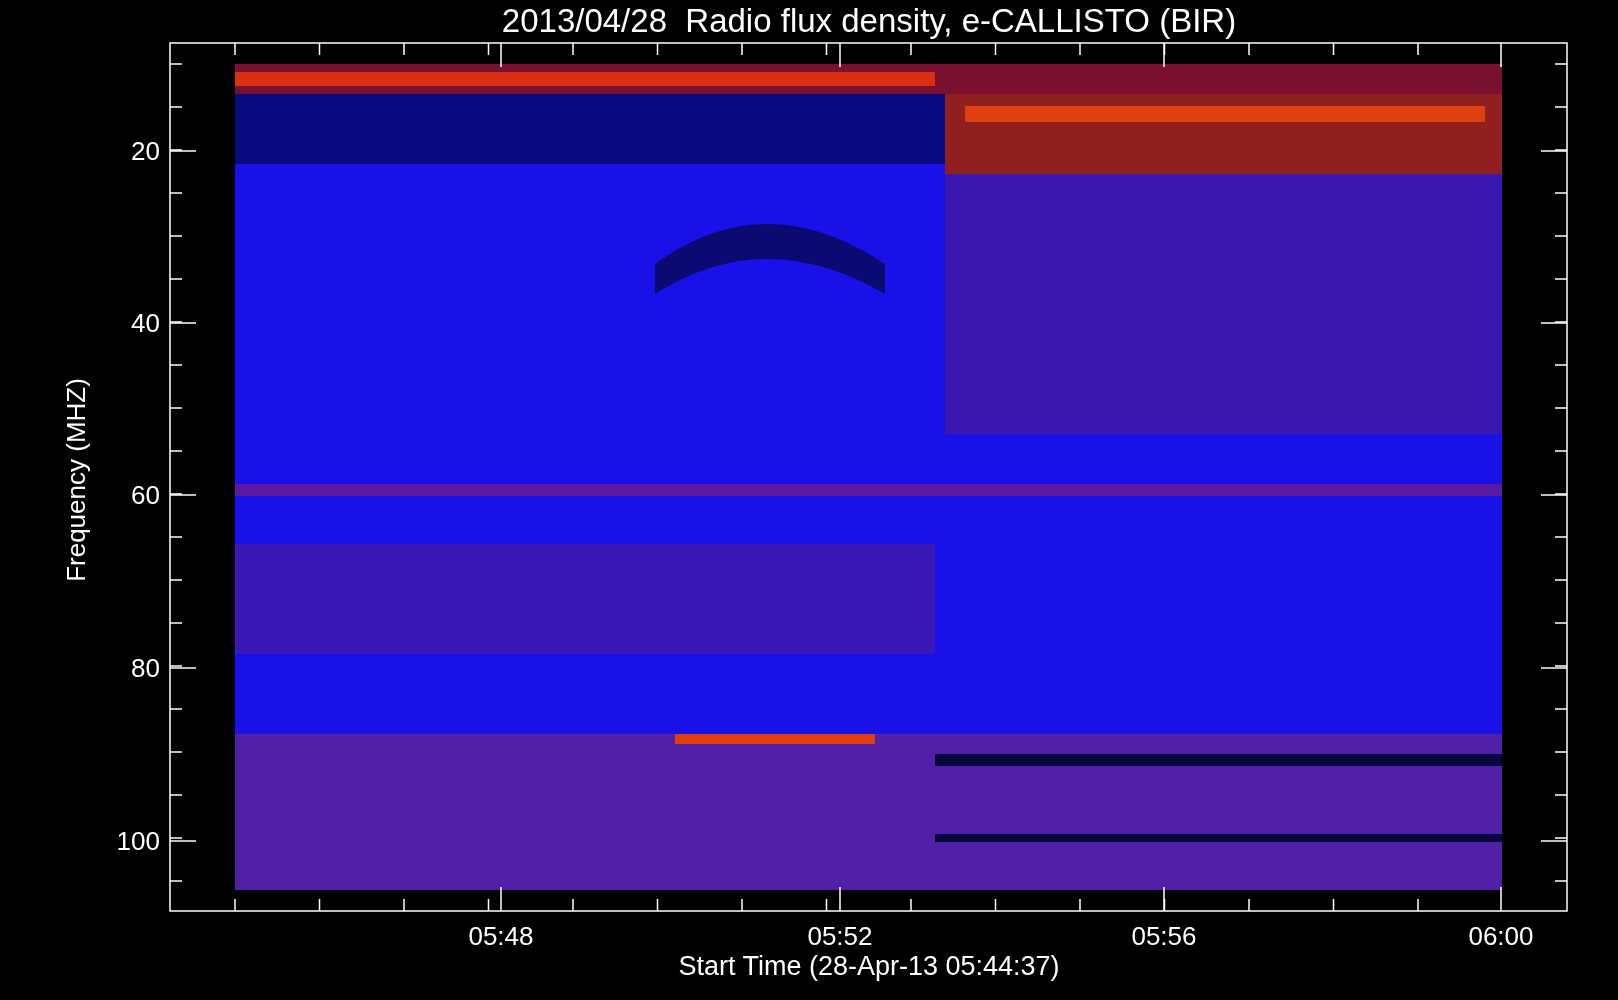  What do you see at coordinates (1501, 936) in the screenshot?
I see `x-tick-label: 06:00` at bounding box center [1501, 936].